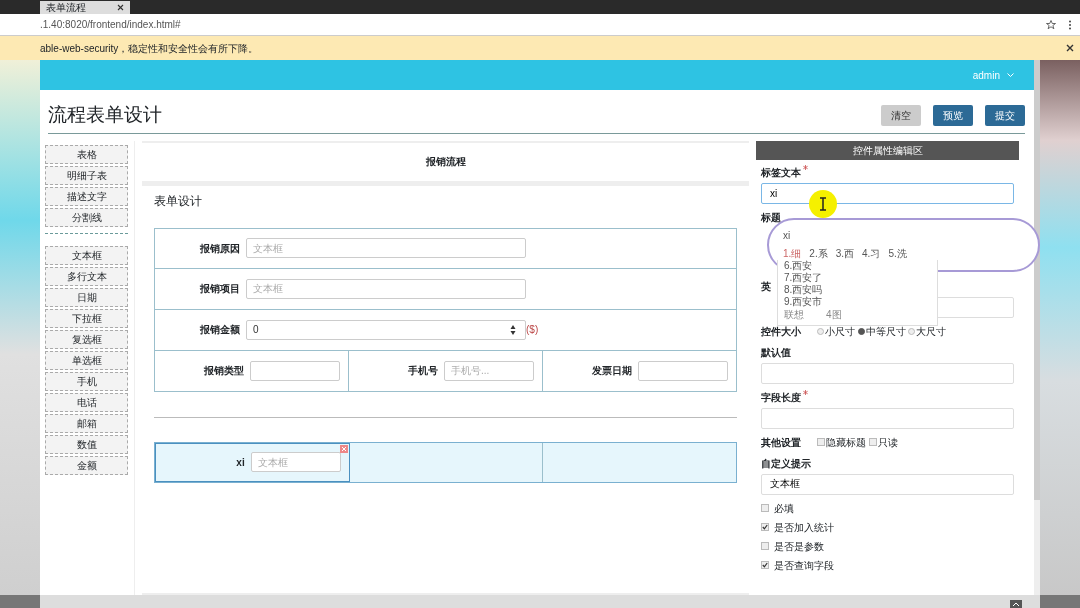  I want to click on ime-footer-item: 联想, so click(794, 314).